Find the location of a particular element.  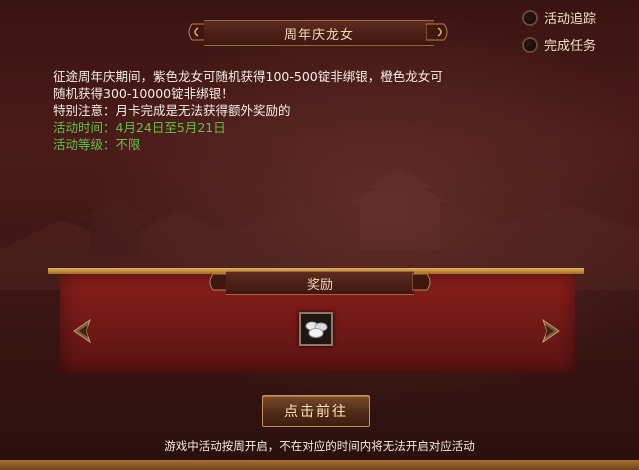

activity-tracking-toggle: 活动追踪 is located at coordinates (559, 17).